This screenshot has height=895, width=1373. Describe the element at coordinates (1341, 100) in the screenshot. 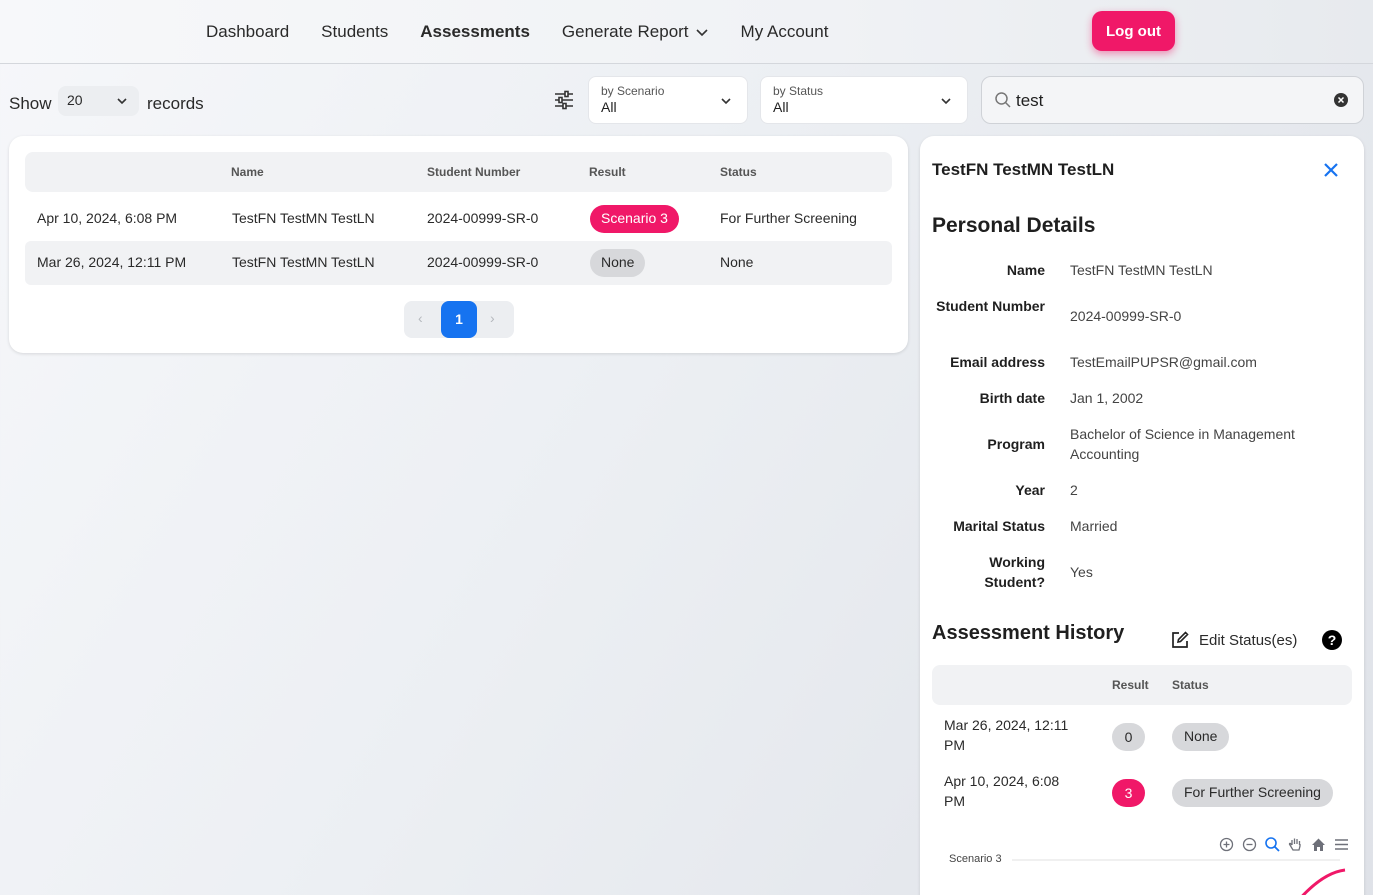

I see `clear-circle-icon` at that location.